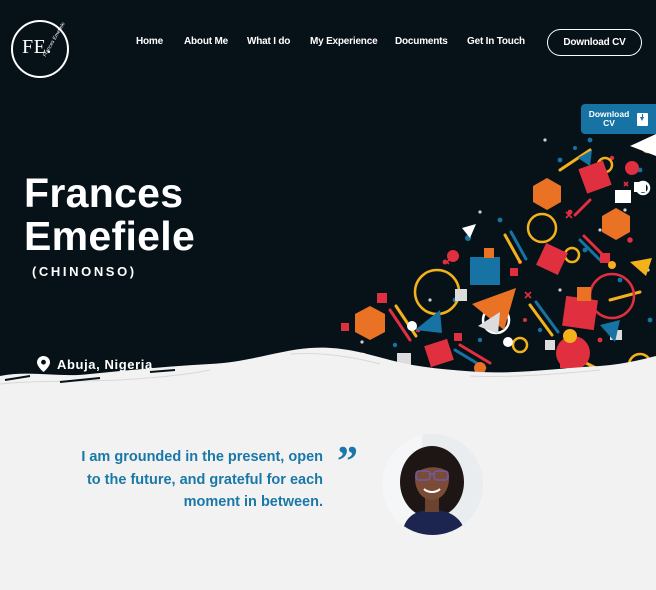 The width and height of the screenshot is (656, 590). Describe the element at coordinates (421, 41) in the screenshot. I see `nav-documents: Documents` at that location.